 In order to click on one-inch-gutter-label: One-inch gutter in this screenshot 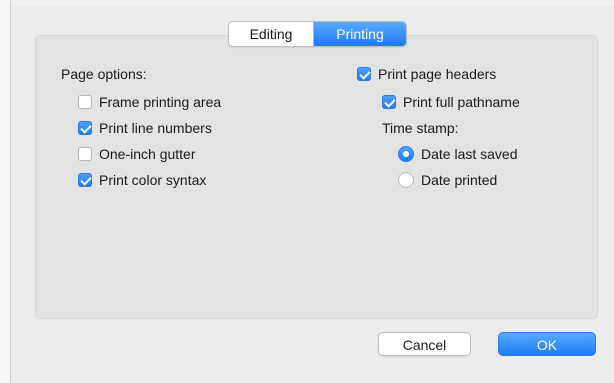, I will do `click(147, 154)`.